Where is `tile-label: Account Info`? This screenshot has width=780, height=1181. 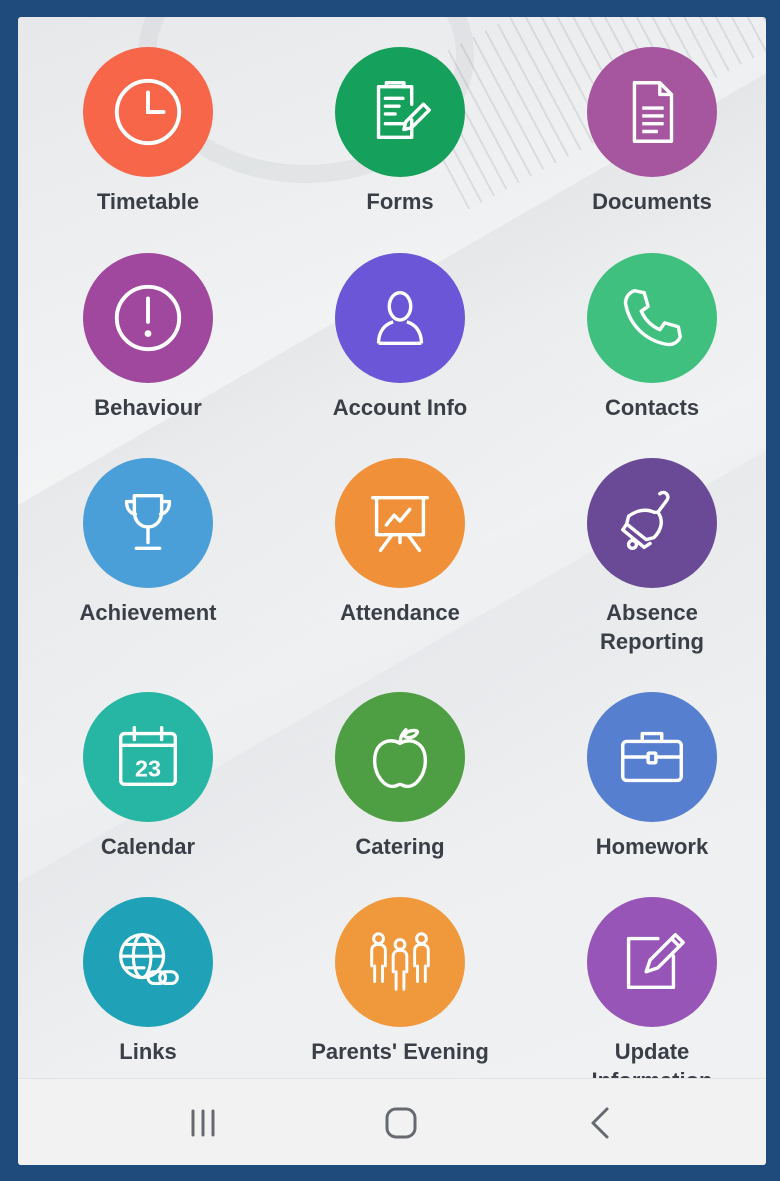
tile-label: Account Info is located at coordinates (400, 407).